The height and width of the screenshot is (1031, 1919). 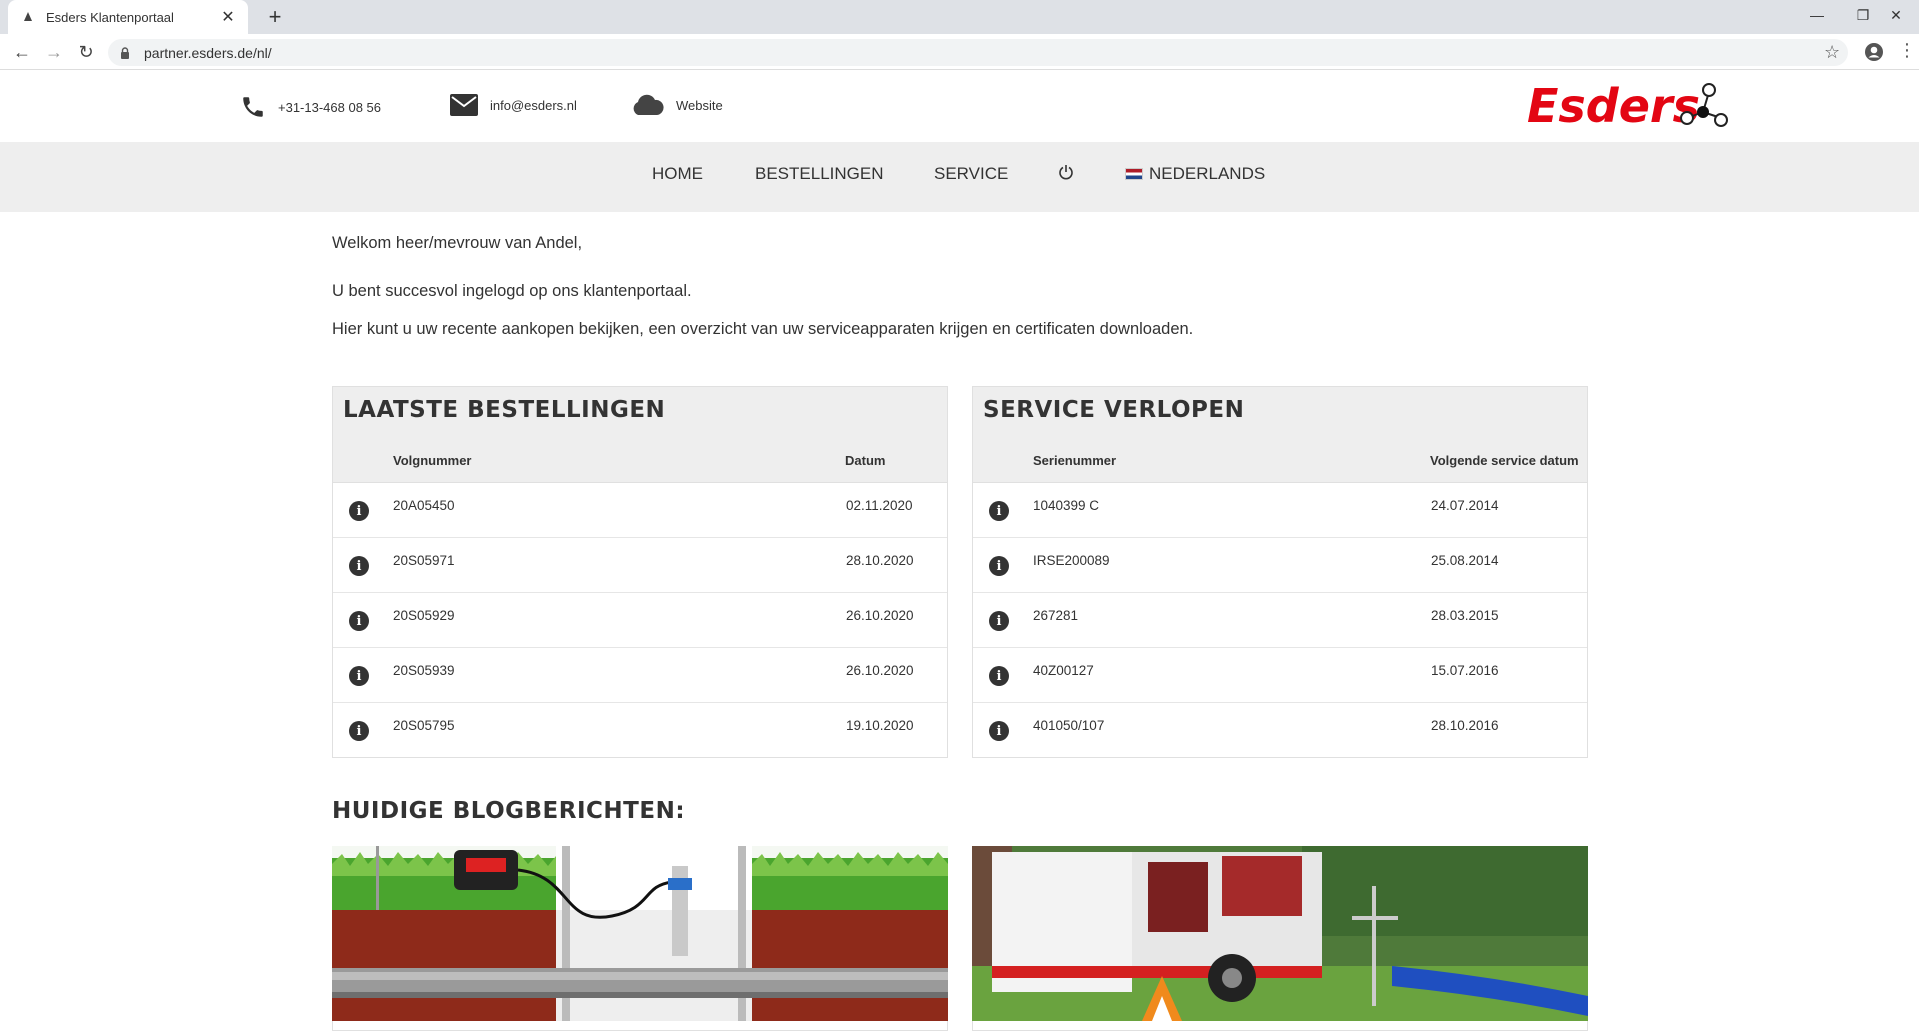 I want to click on new-tab-icon: +, so click(x=275, y=17).